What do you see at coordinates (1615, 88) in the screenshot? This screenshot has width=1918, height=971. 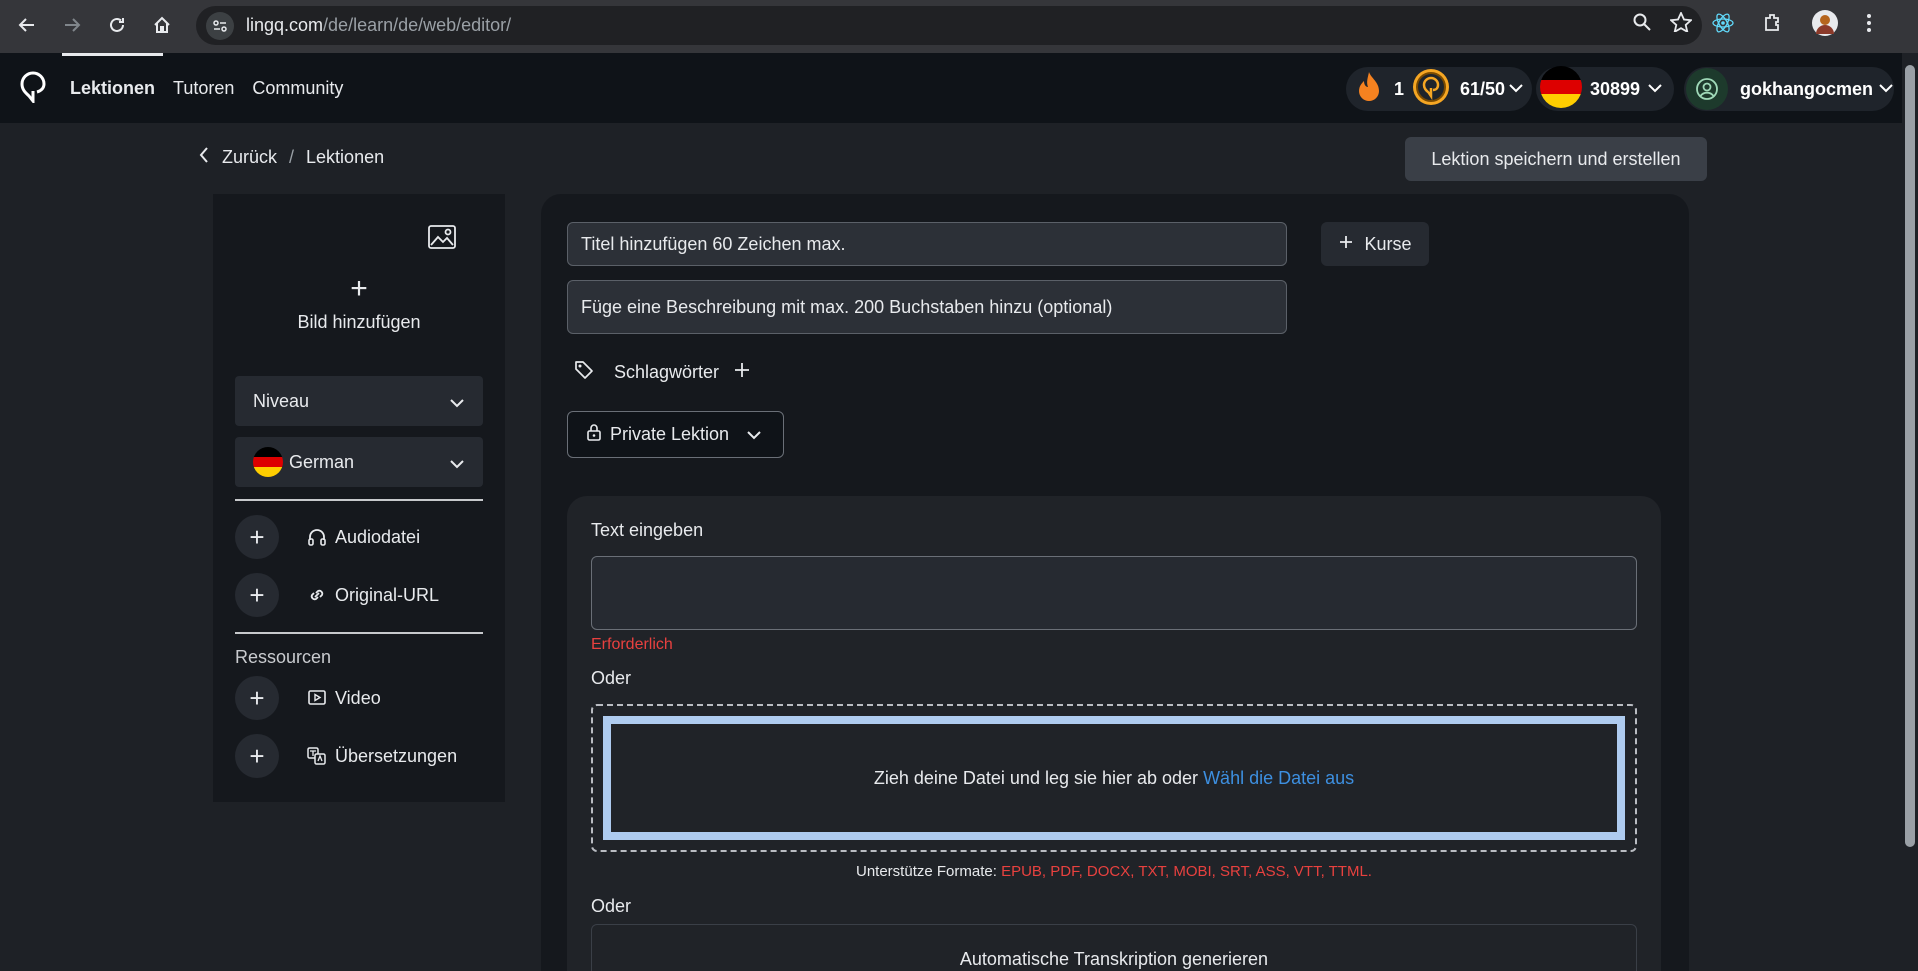 I see `known-words-count: 30899` at bounding box center [1615, 88].